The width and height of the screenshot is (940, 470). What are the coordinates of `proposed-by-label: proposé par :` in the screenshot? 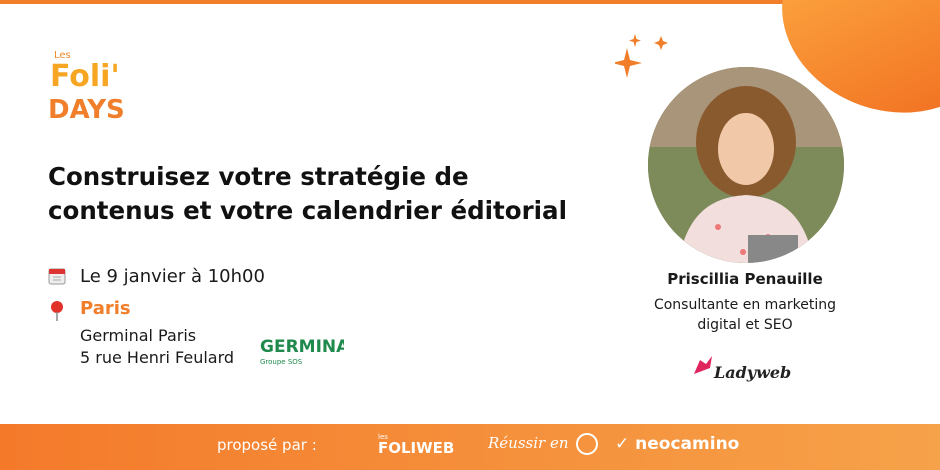 It's located at (267, 445).